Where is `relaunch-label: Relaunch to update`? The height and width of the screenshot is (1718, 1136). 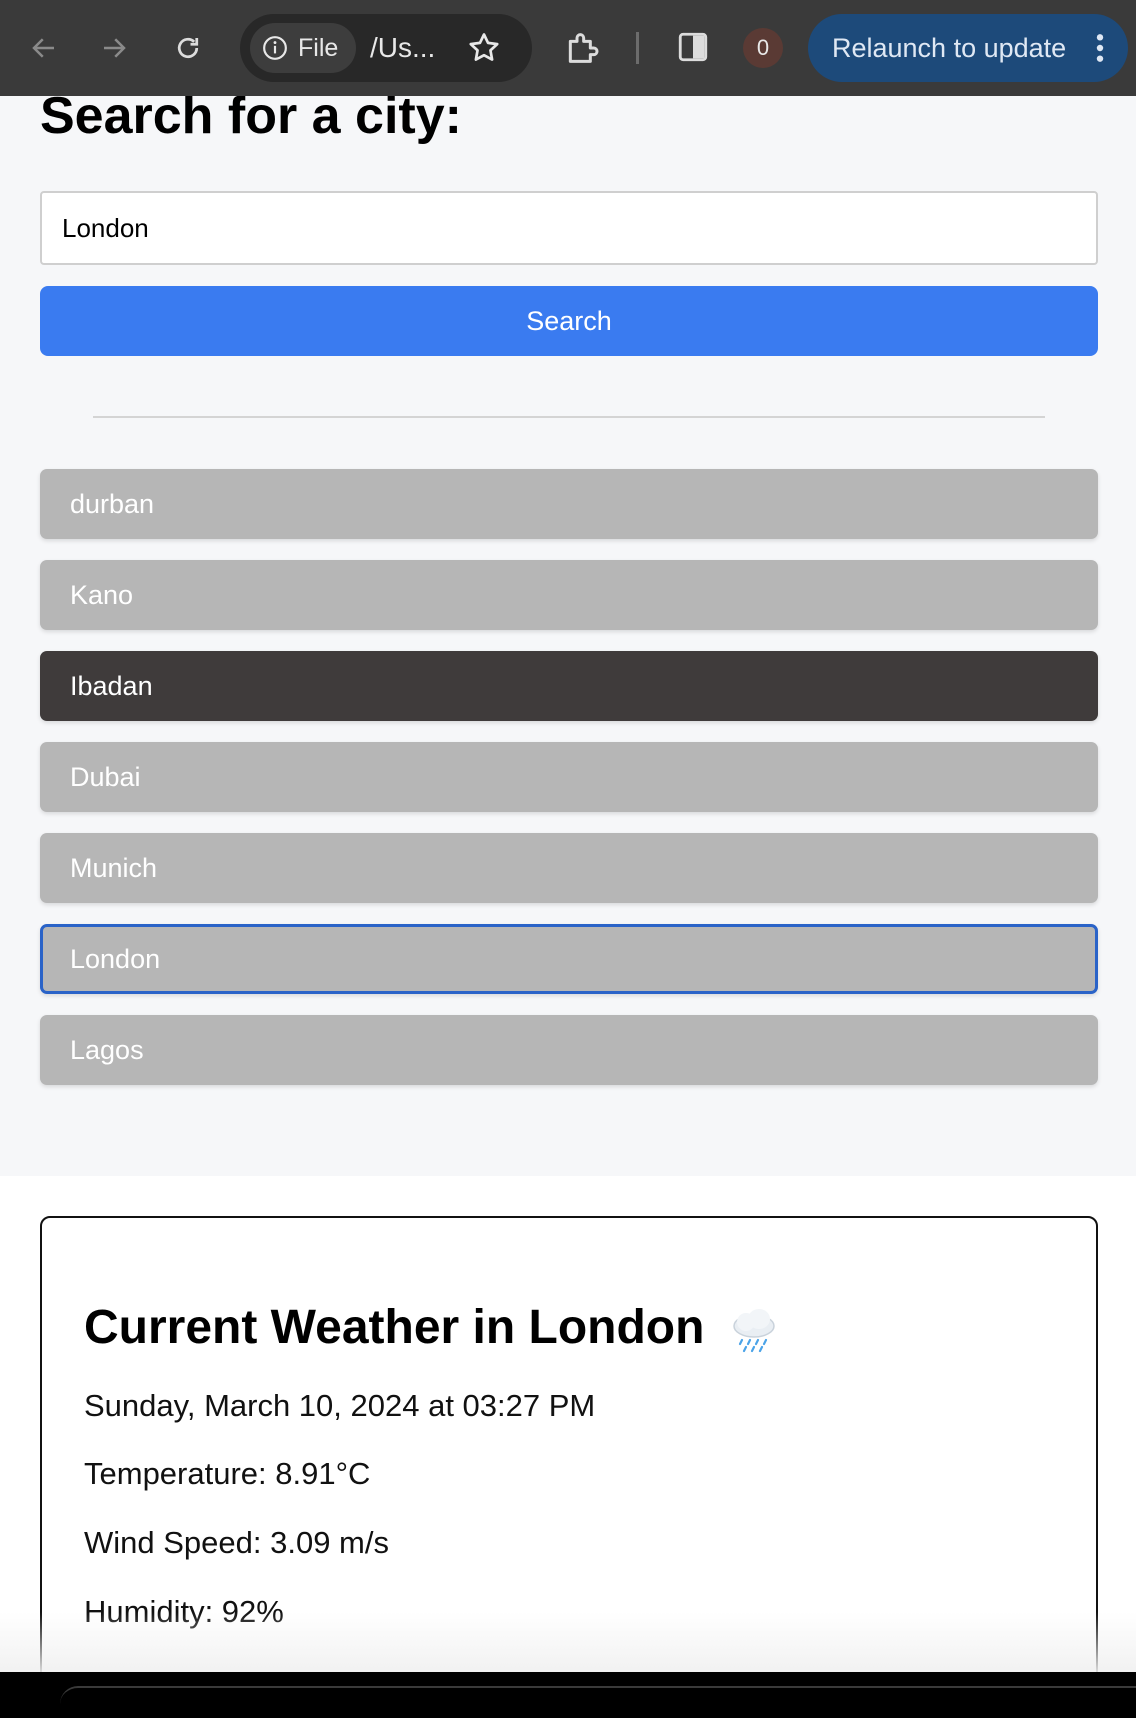 relaunch-label: Relaunch to update is located at coordinates (949, 47).